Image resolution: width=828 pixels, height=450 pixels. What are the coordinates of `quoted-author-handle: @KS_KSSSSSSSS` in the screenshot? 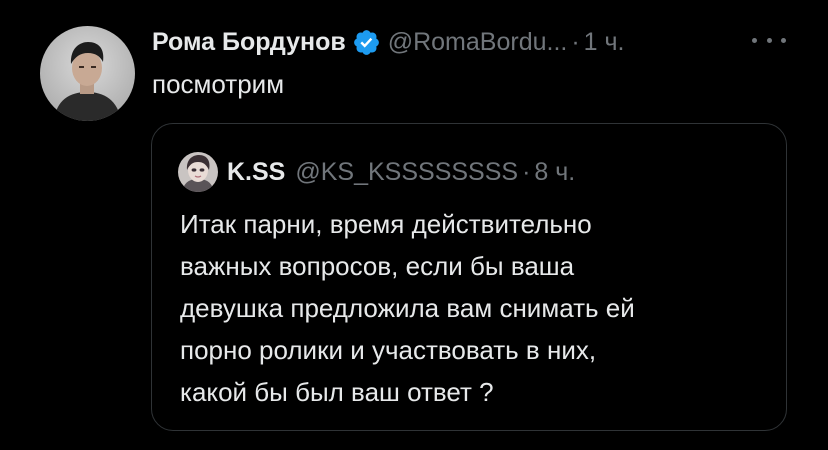 It's located at (407, 171).